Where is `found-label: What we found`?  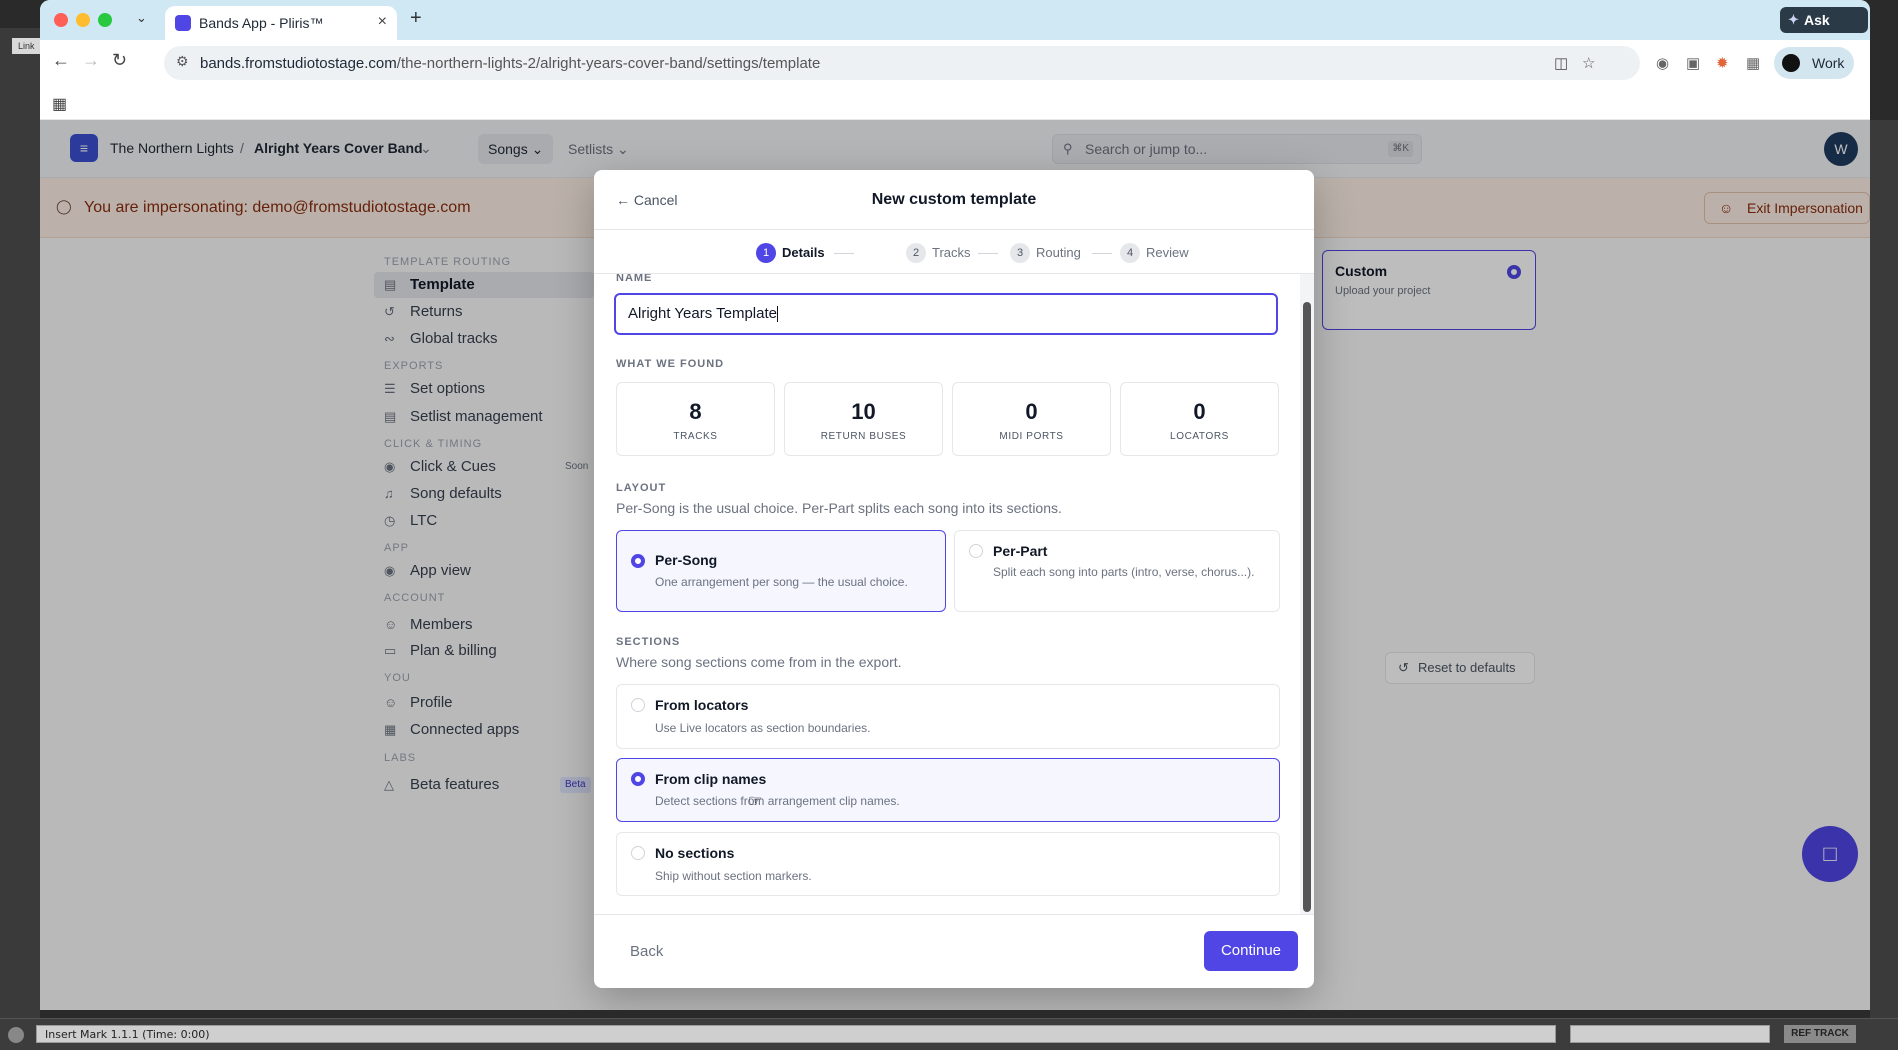
found-label: What we found is located at coordinates (670, 364).